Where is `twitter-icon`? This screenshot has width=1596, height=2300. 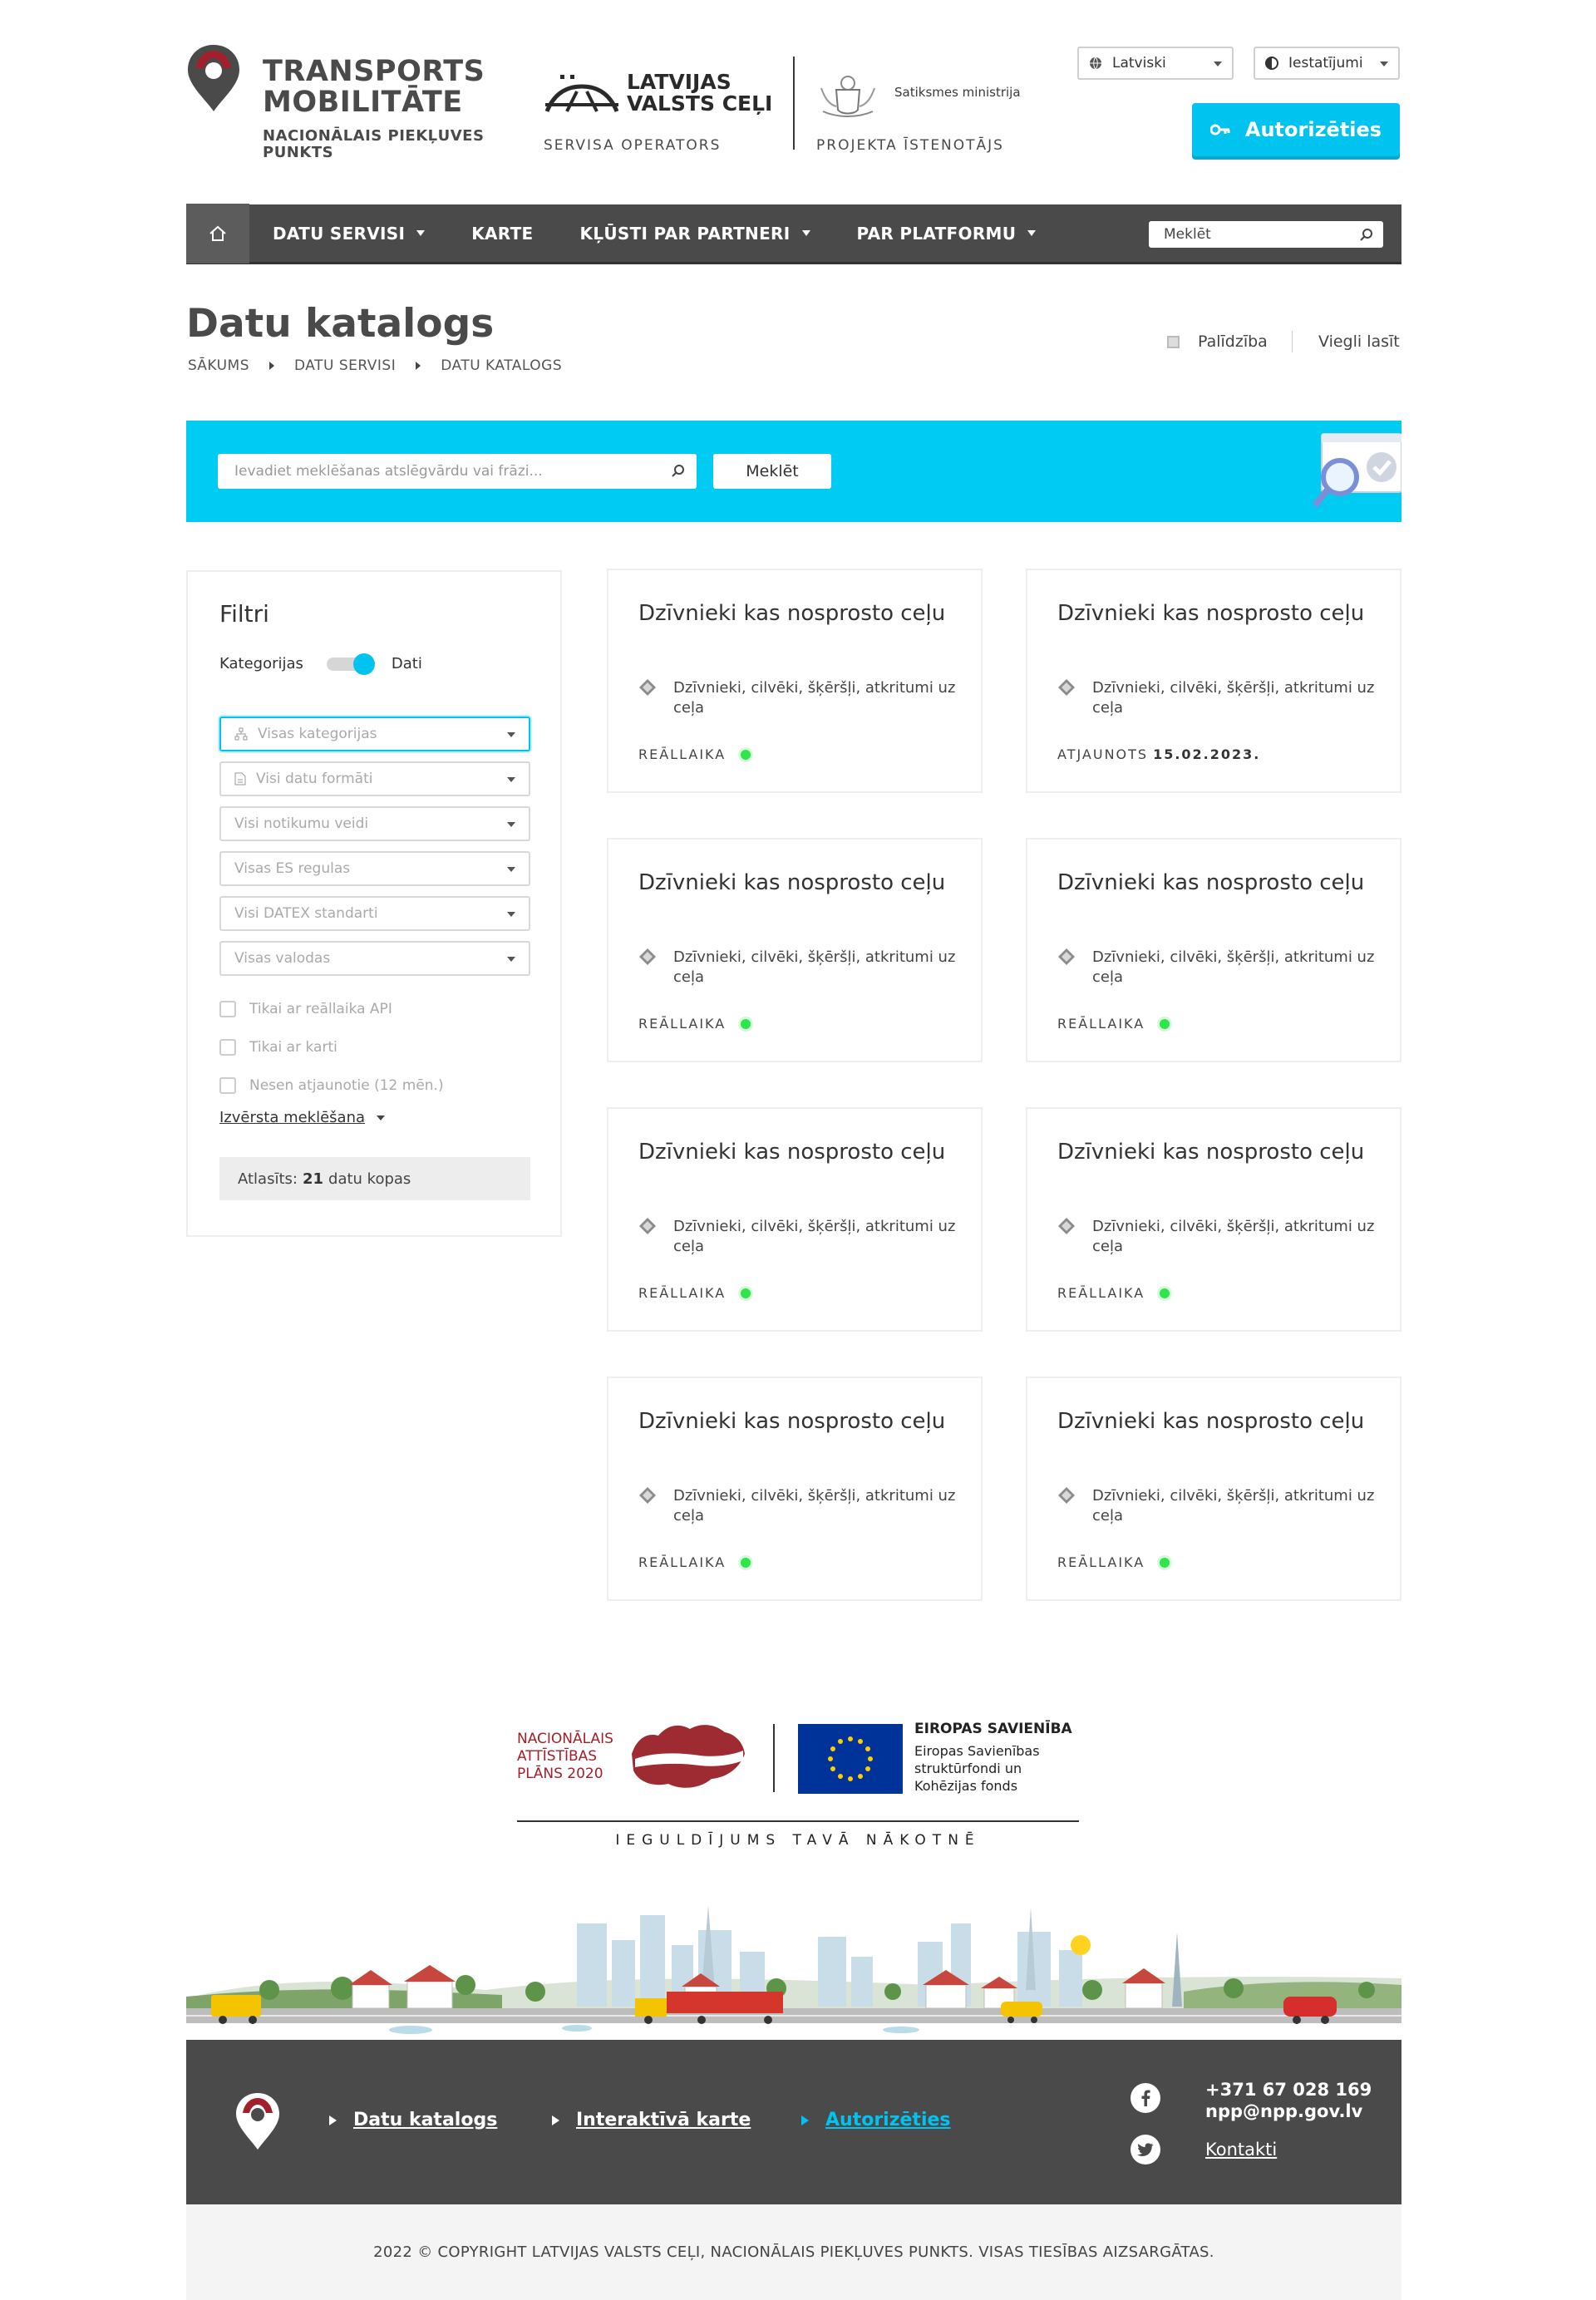 twitter-icon is located at coordinates (1145, 2150).